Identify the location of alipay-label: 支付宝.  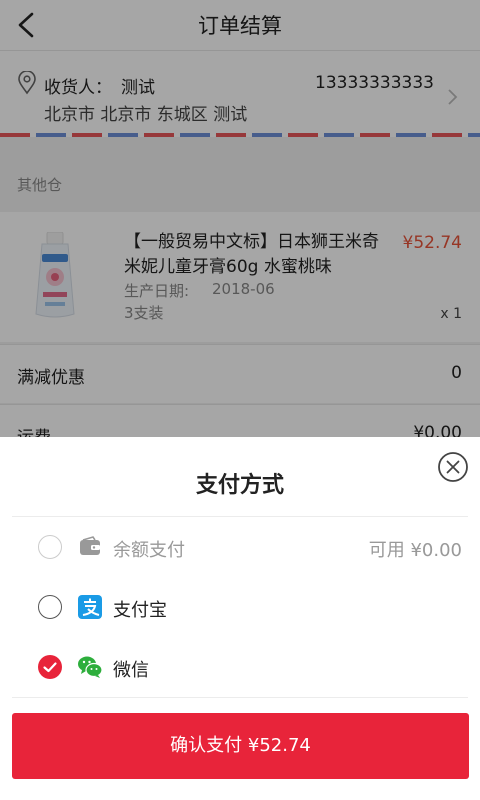
(140, 610).